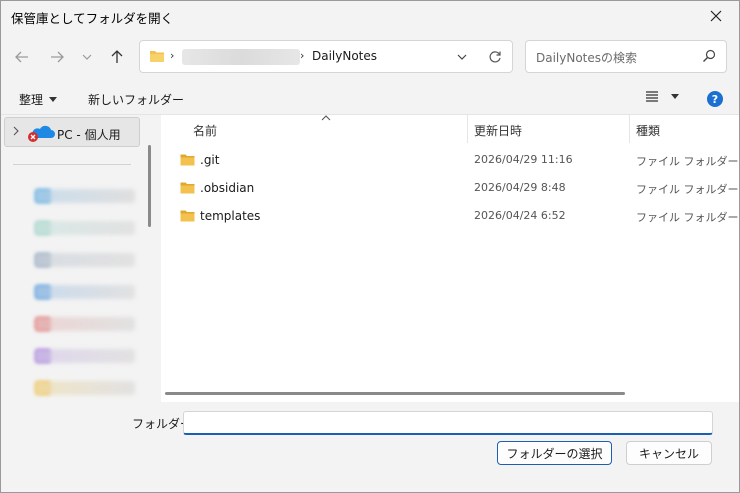 Image resolution: width=740 pixels, height=493 pixels. I want to click on title-bar: 保管庫としてフォルダを開く, so click(370, 16).